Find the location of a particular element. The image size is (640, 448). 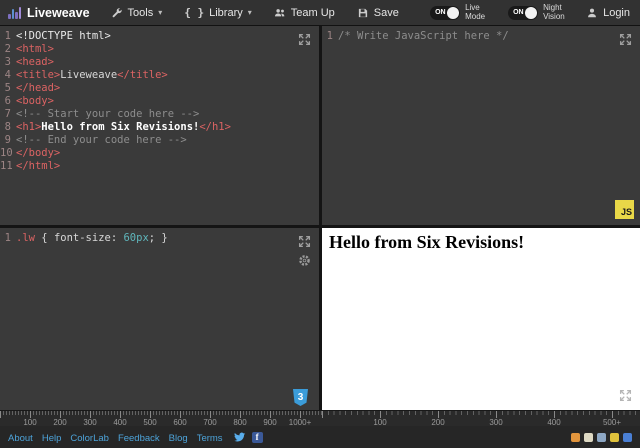

tools-label: Tools is located at coordinates (140, 12).